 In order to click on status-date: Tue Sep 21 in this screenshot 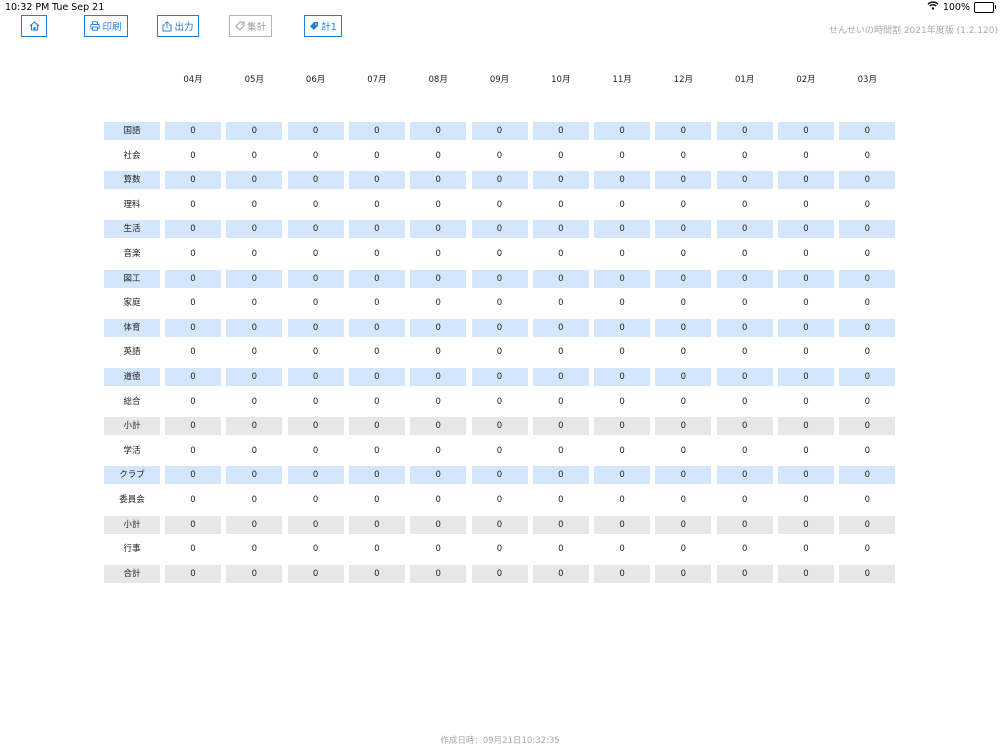, I will do `click(78, 7)`.